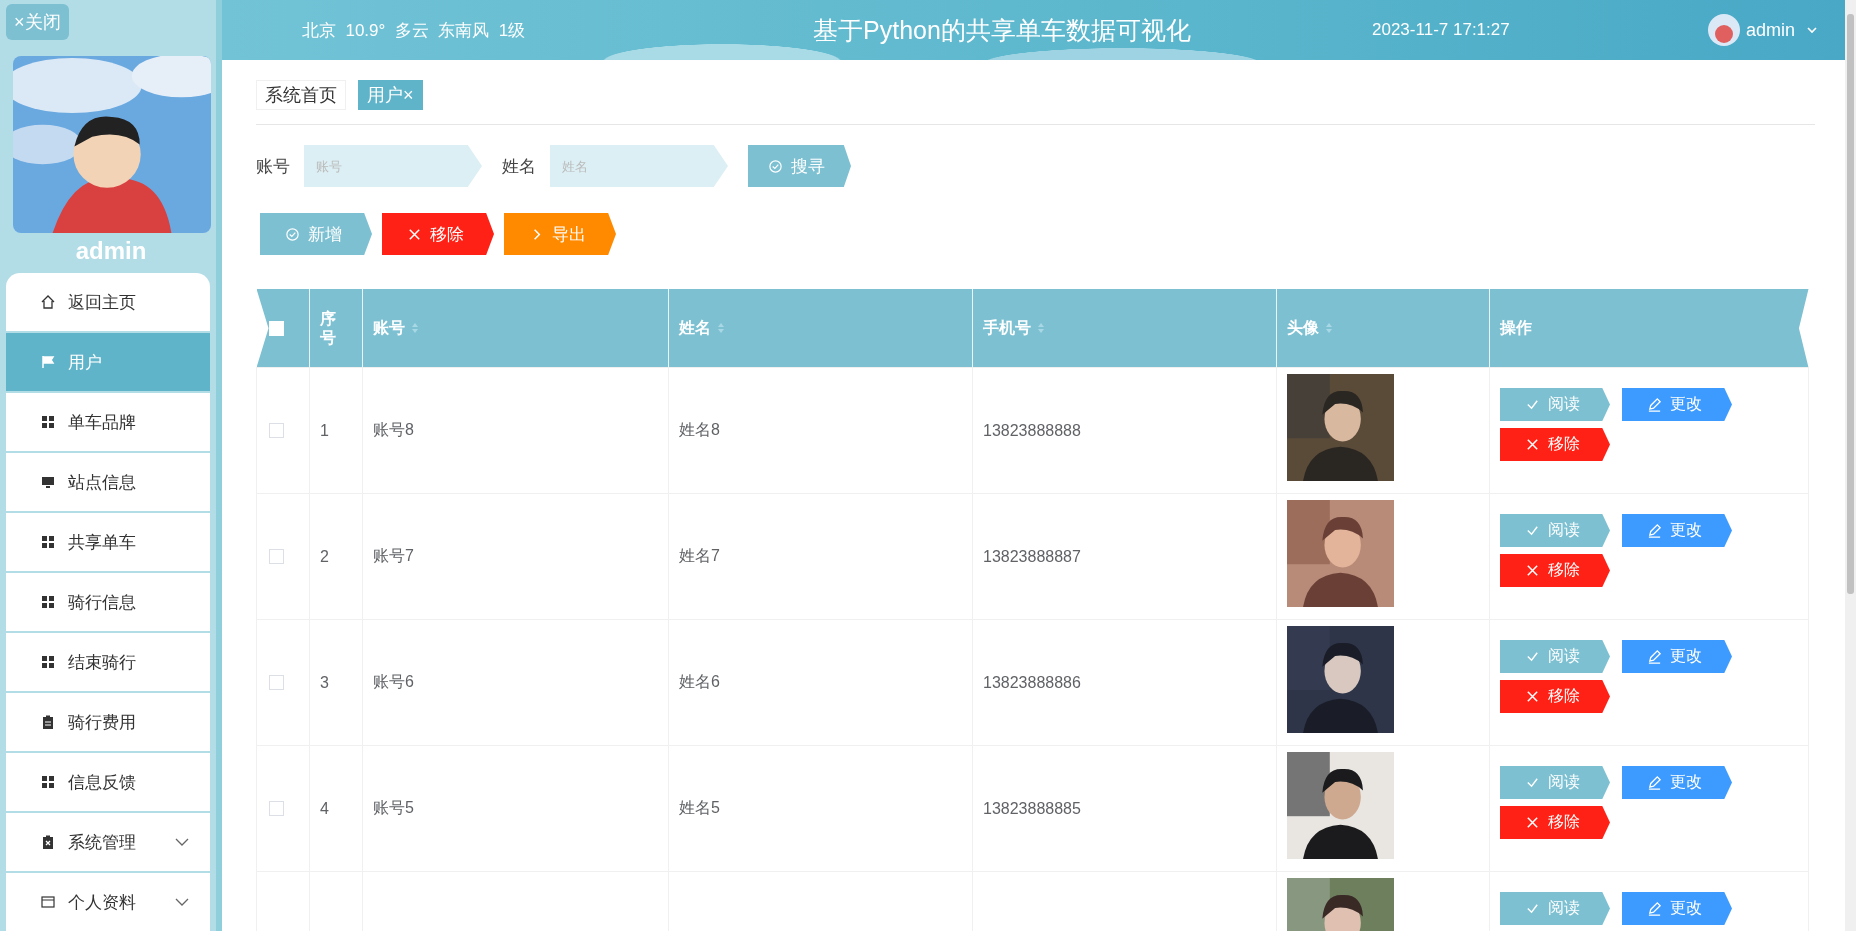  Describe the element at coordinates (108, 542) in the screenshot. I see `sidebar-item: 共享单车` at that location.